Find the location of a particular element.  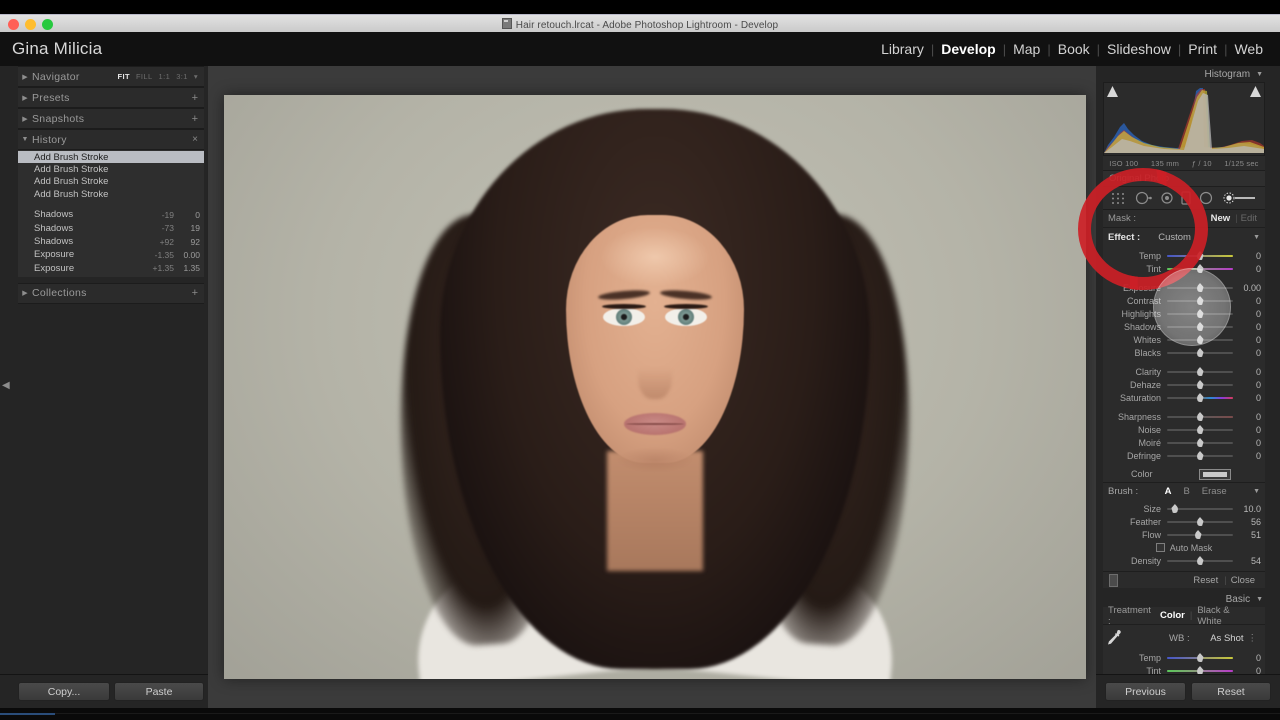

slider-clarity: Clarity 0 is located at coordinates (1184, 371).